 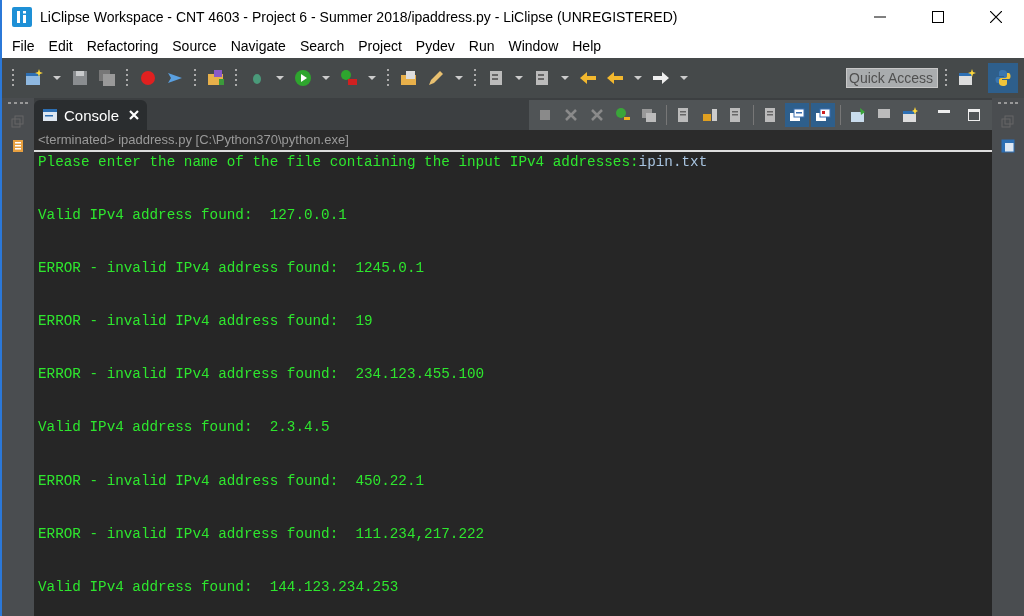 What do you see at coordinates (91, 115) in the screenshot?
I see `console-tab: Console` at bounding box center [91, 115].